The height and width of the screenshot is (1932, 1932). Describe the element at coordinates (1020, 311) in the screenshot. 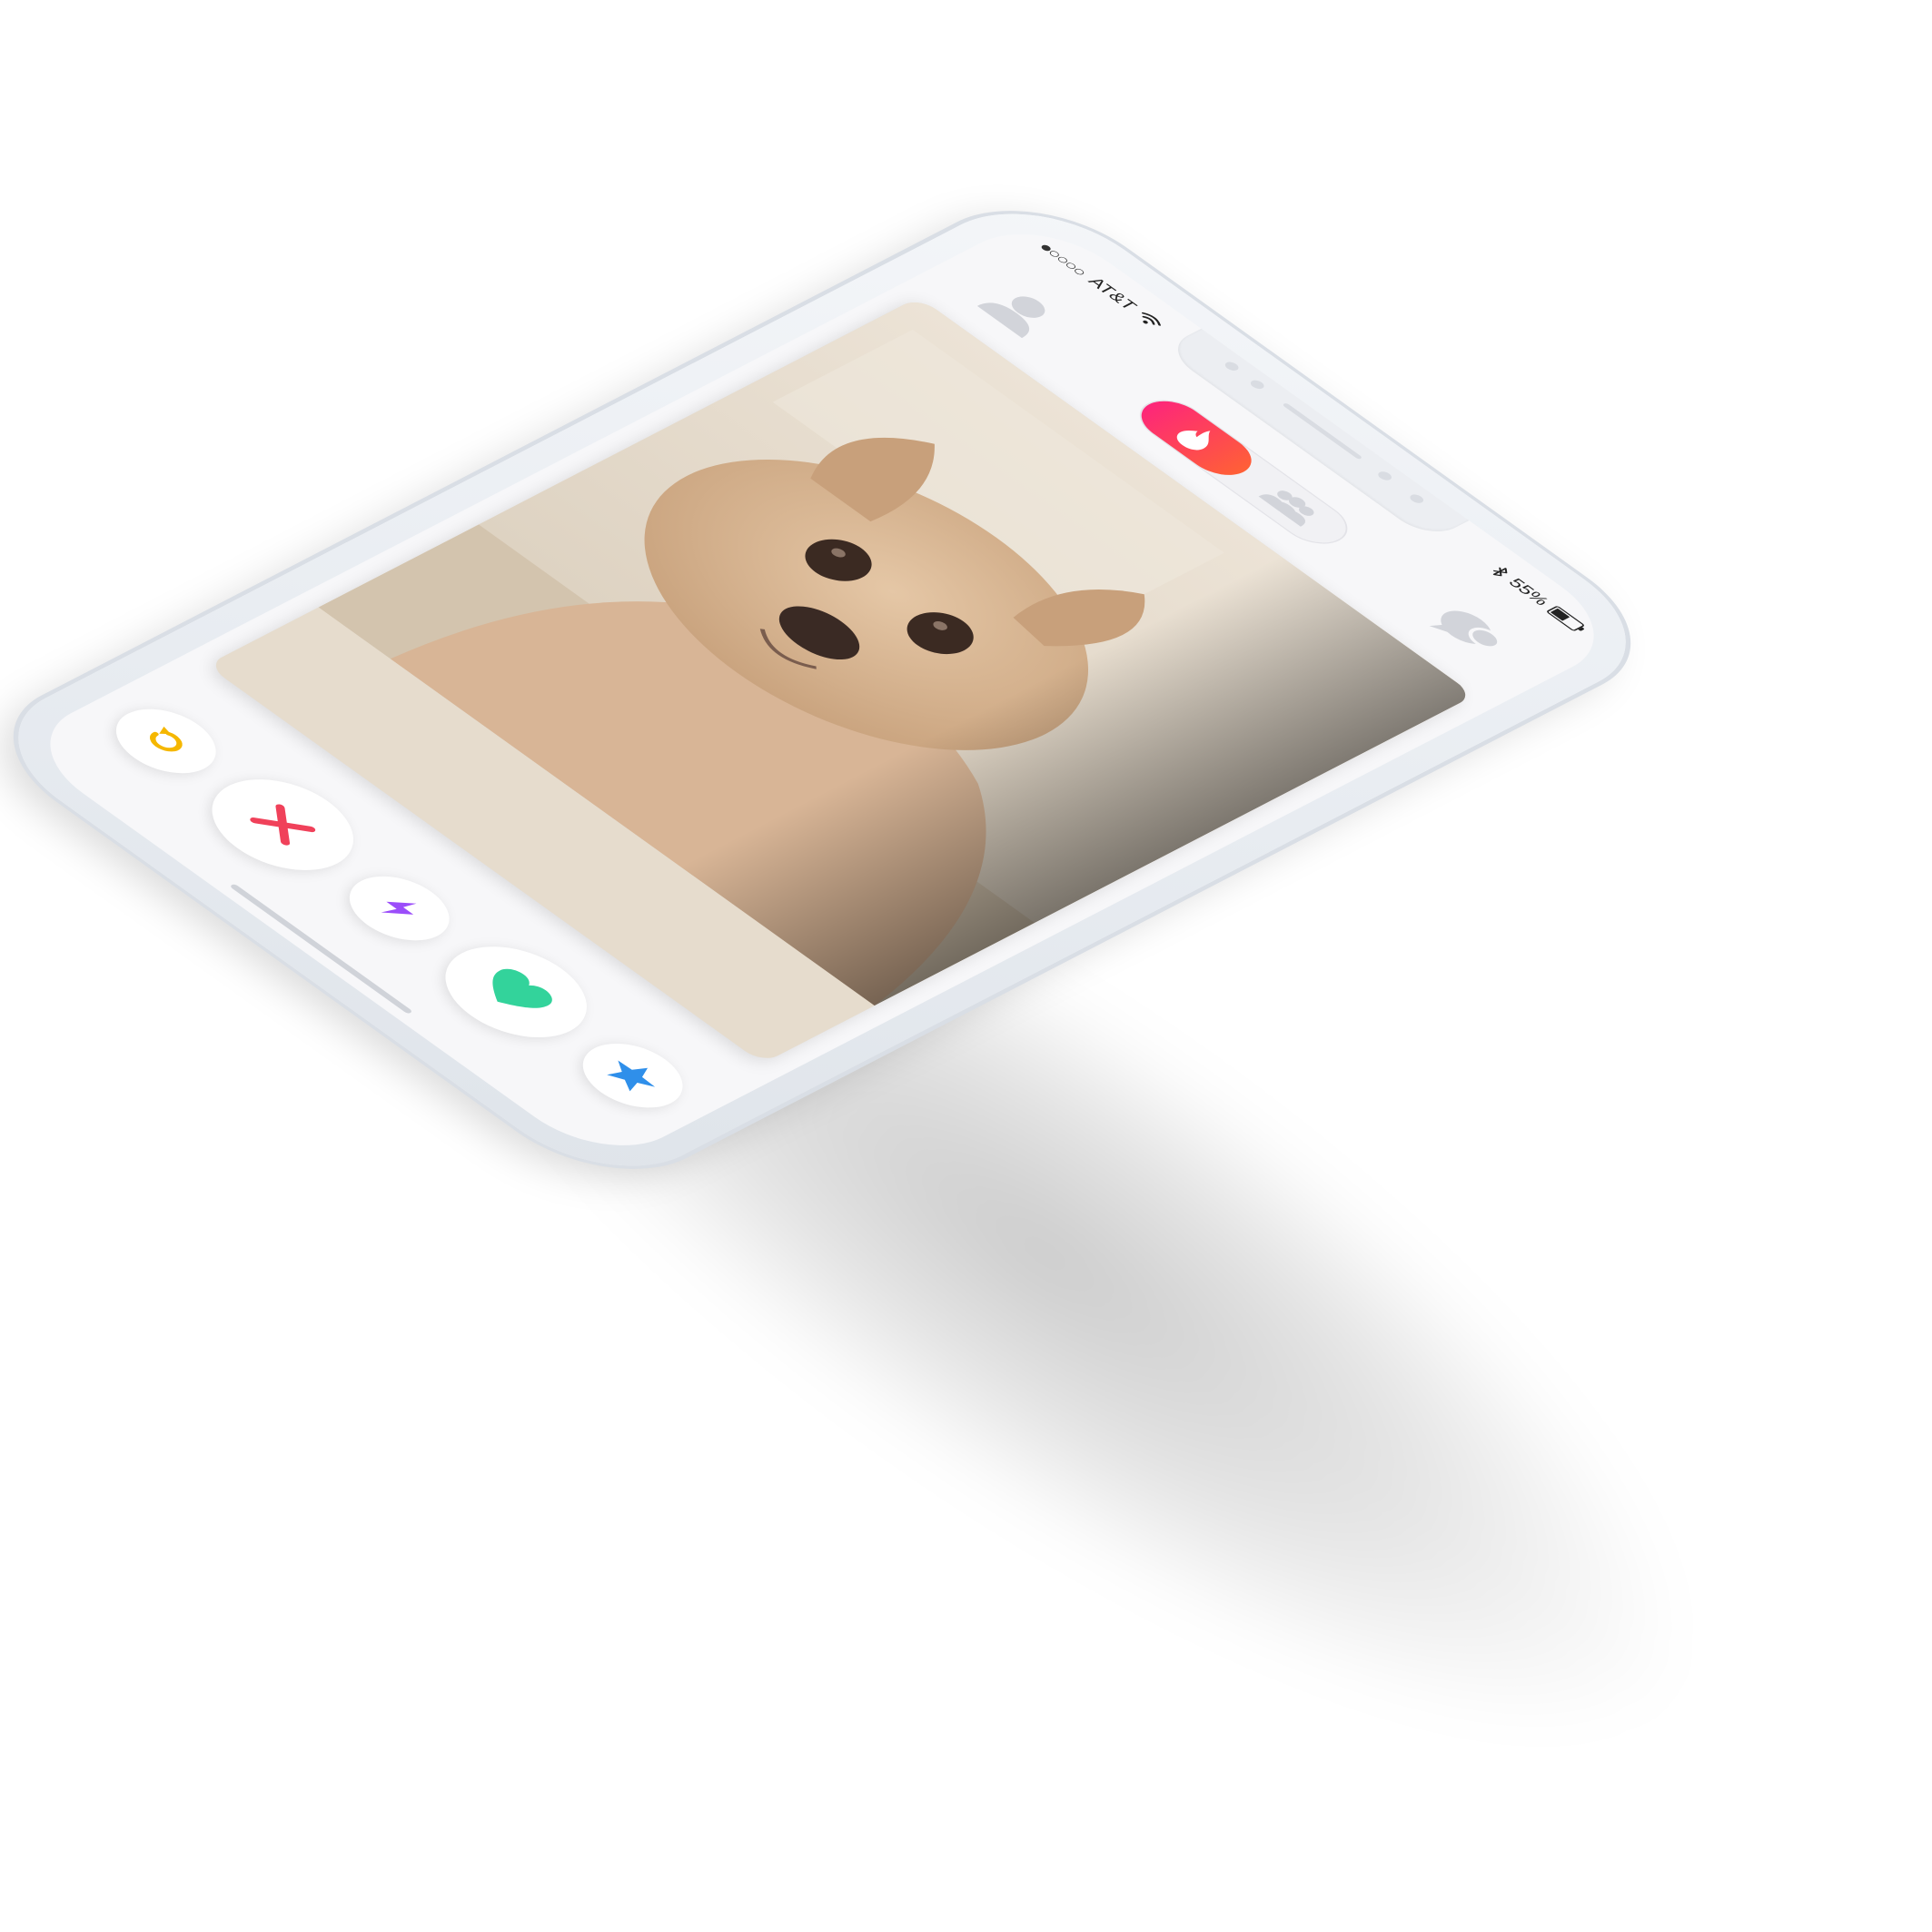

I see `profile-icon` at that location.